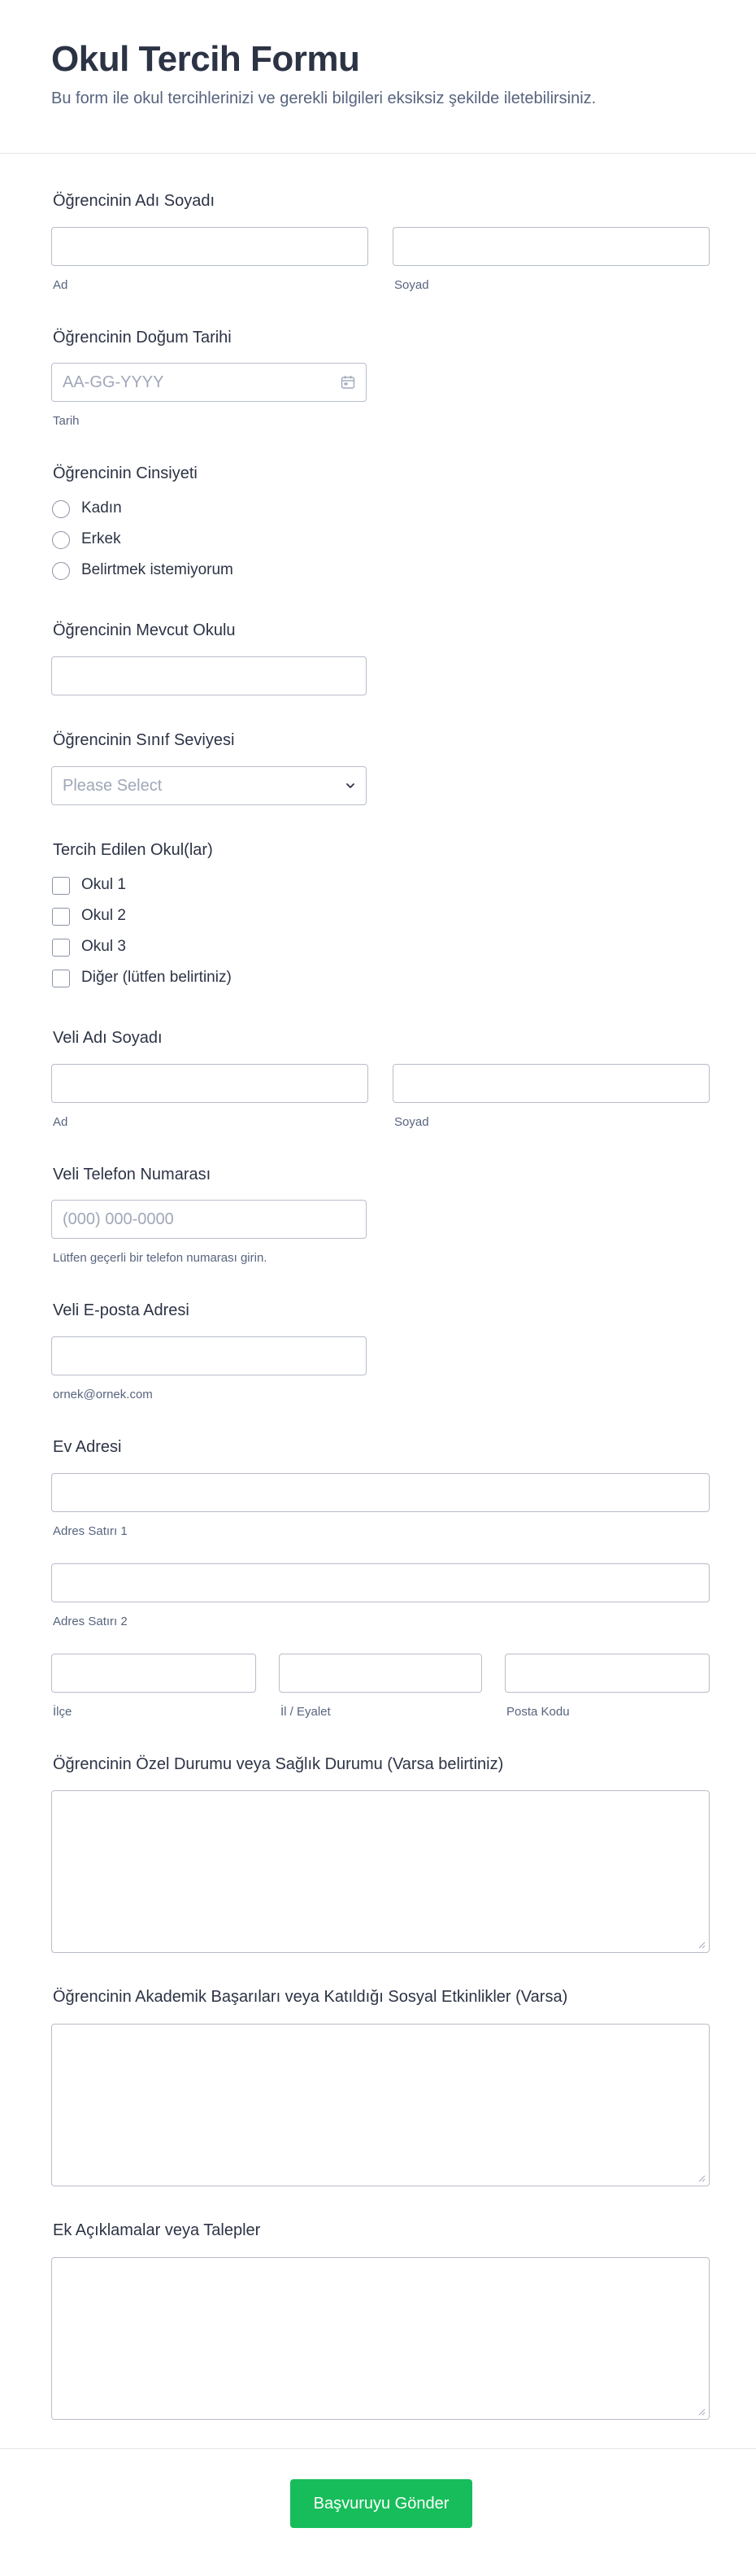  I want to click on parent-email-label: Veli E-posta Adresi, so click(121, 1310).